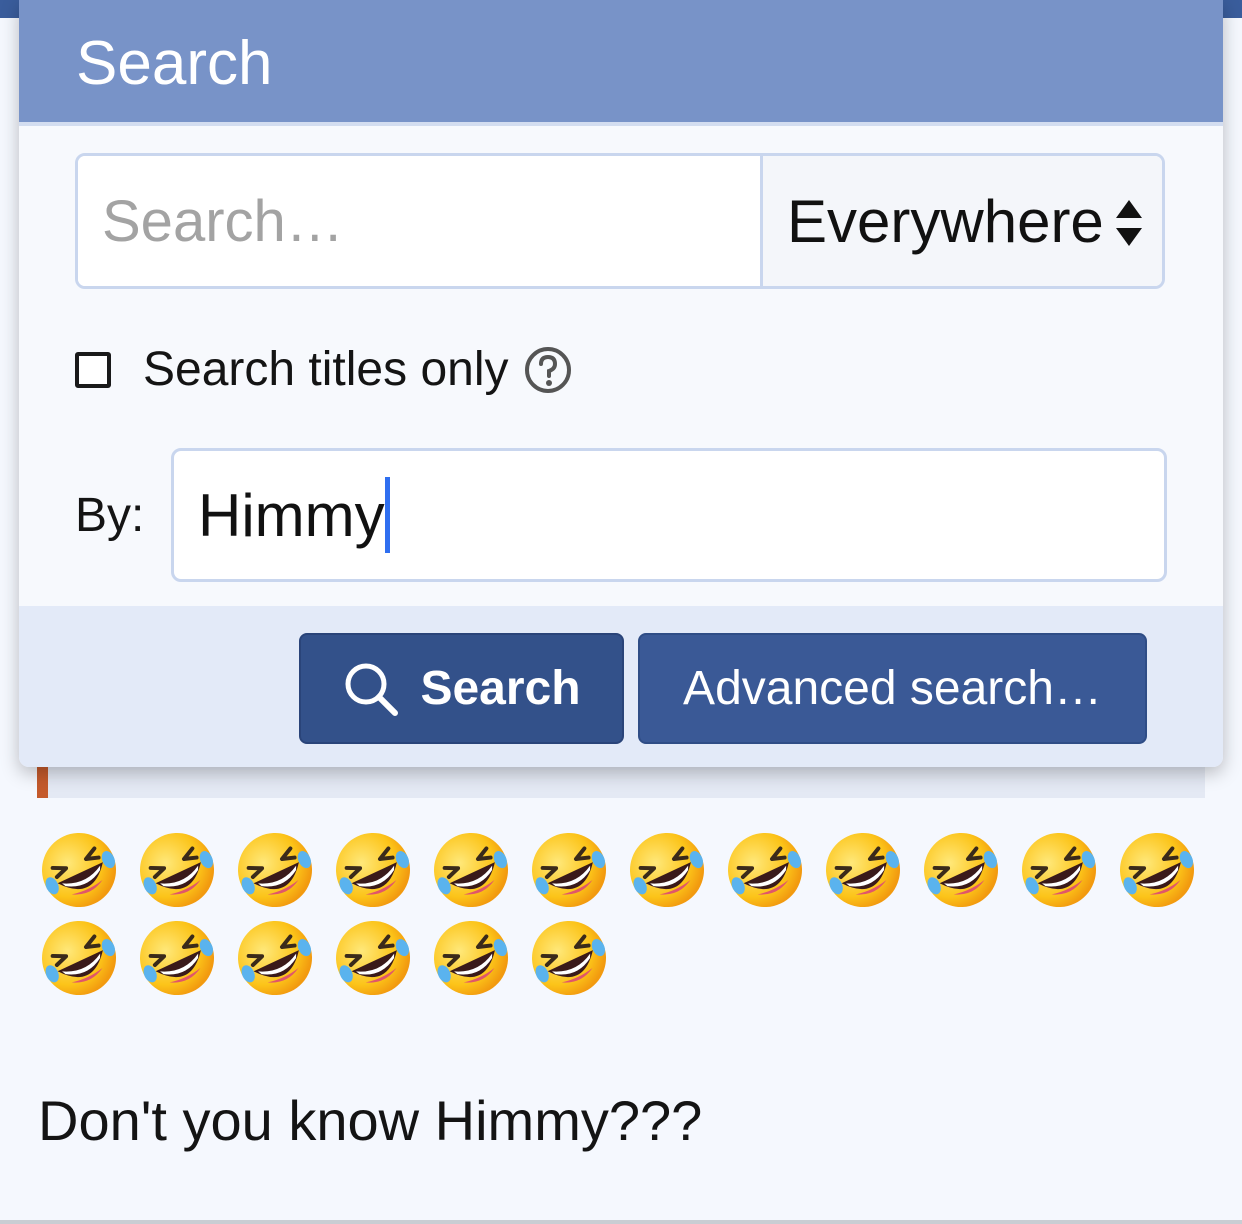 The width and height of the screenshot is (1242, 1224). What do you see at coordinates (548, 370) in the screenshot?
I see `help-icon` at bounding box center [548, 370].